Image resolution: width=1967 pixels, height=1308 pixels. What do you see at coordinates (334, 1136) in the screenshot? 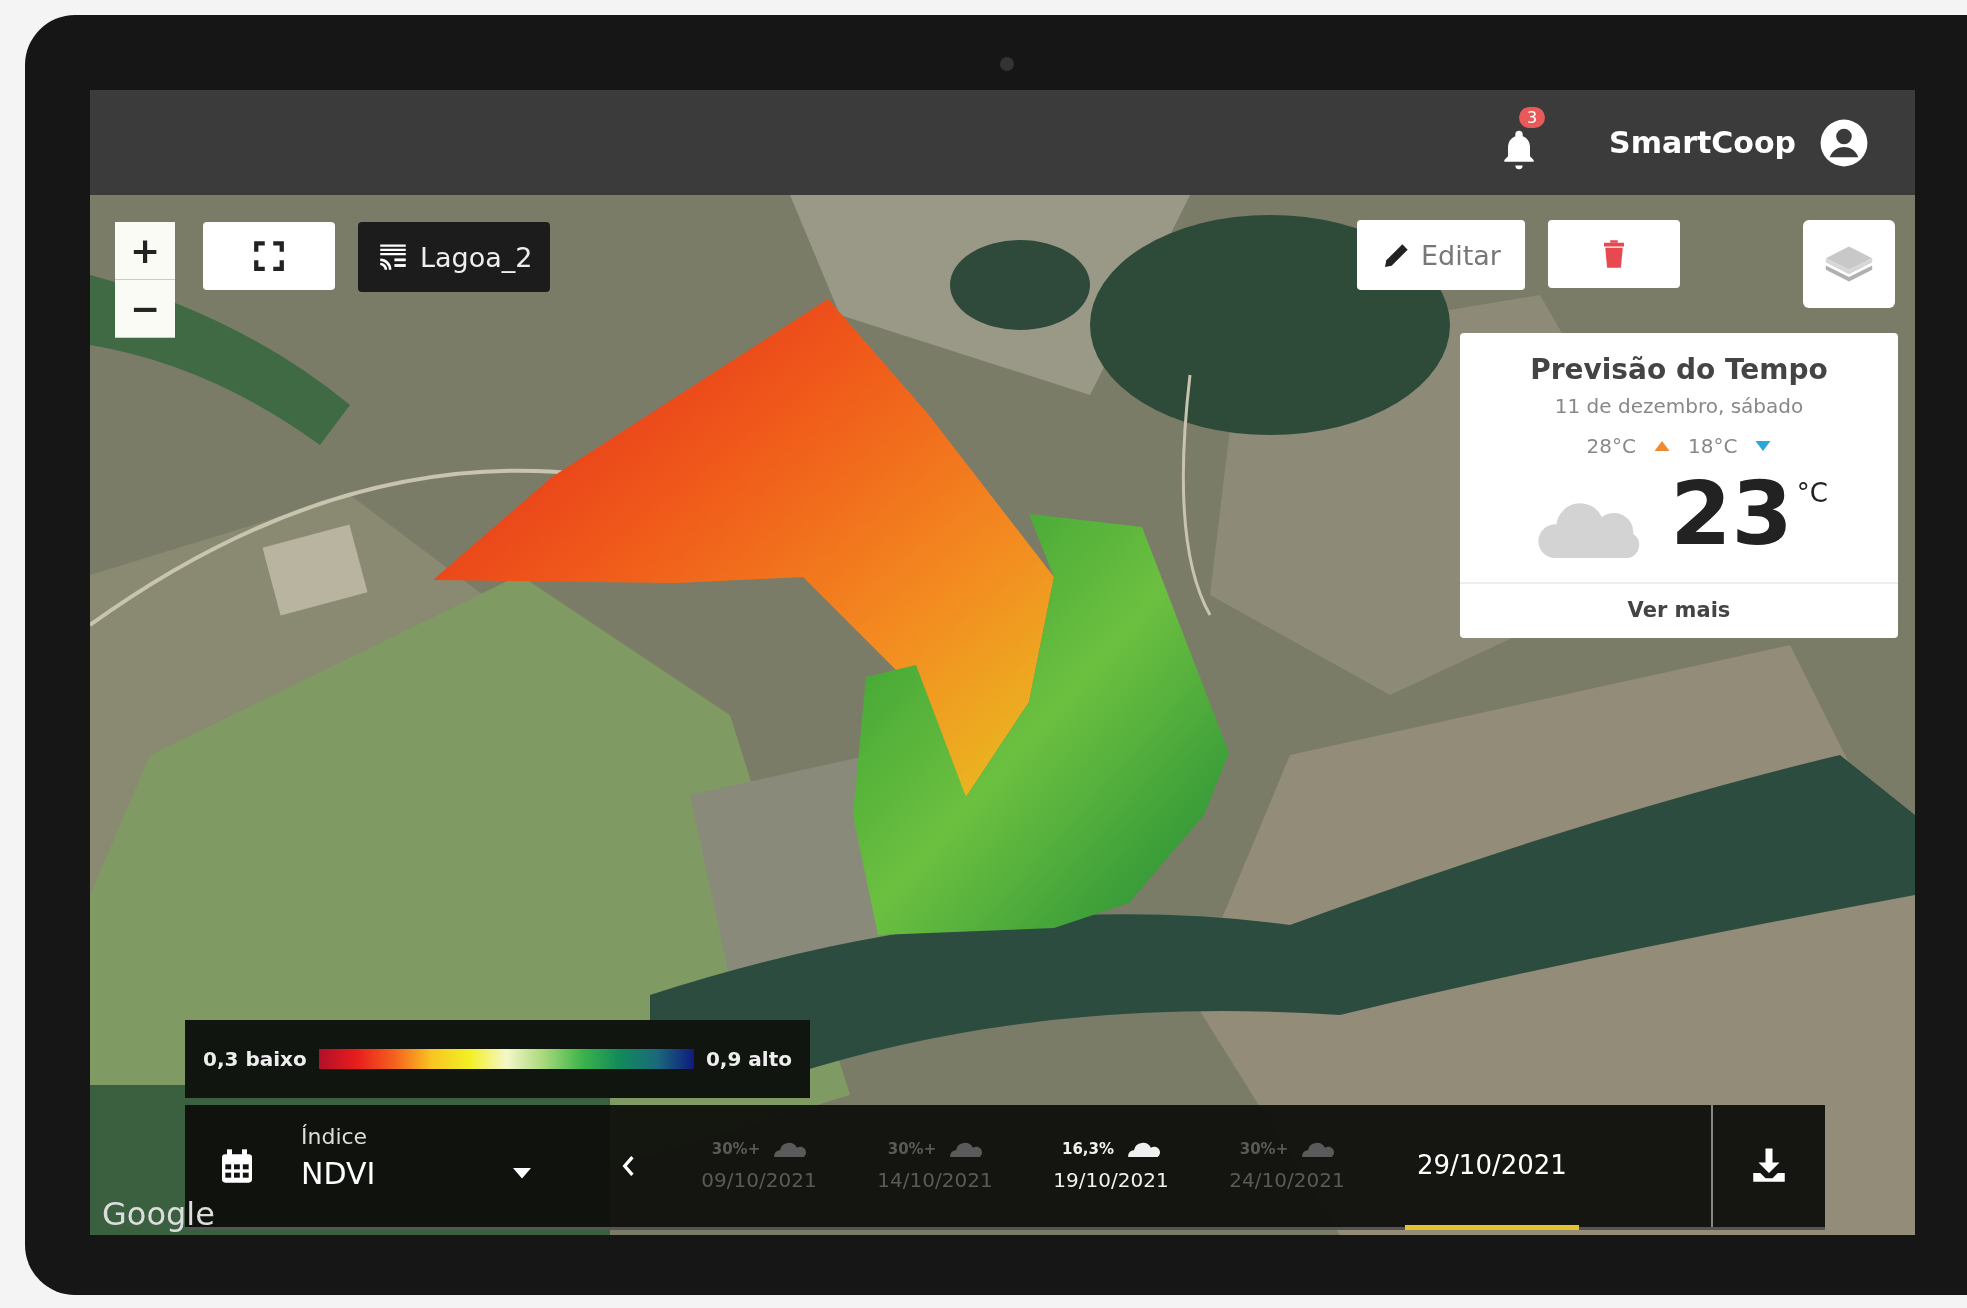
I see `index-label: Índice` at bounding box center [334, 1136].